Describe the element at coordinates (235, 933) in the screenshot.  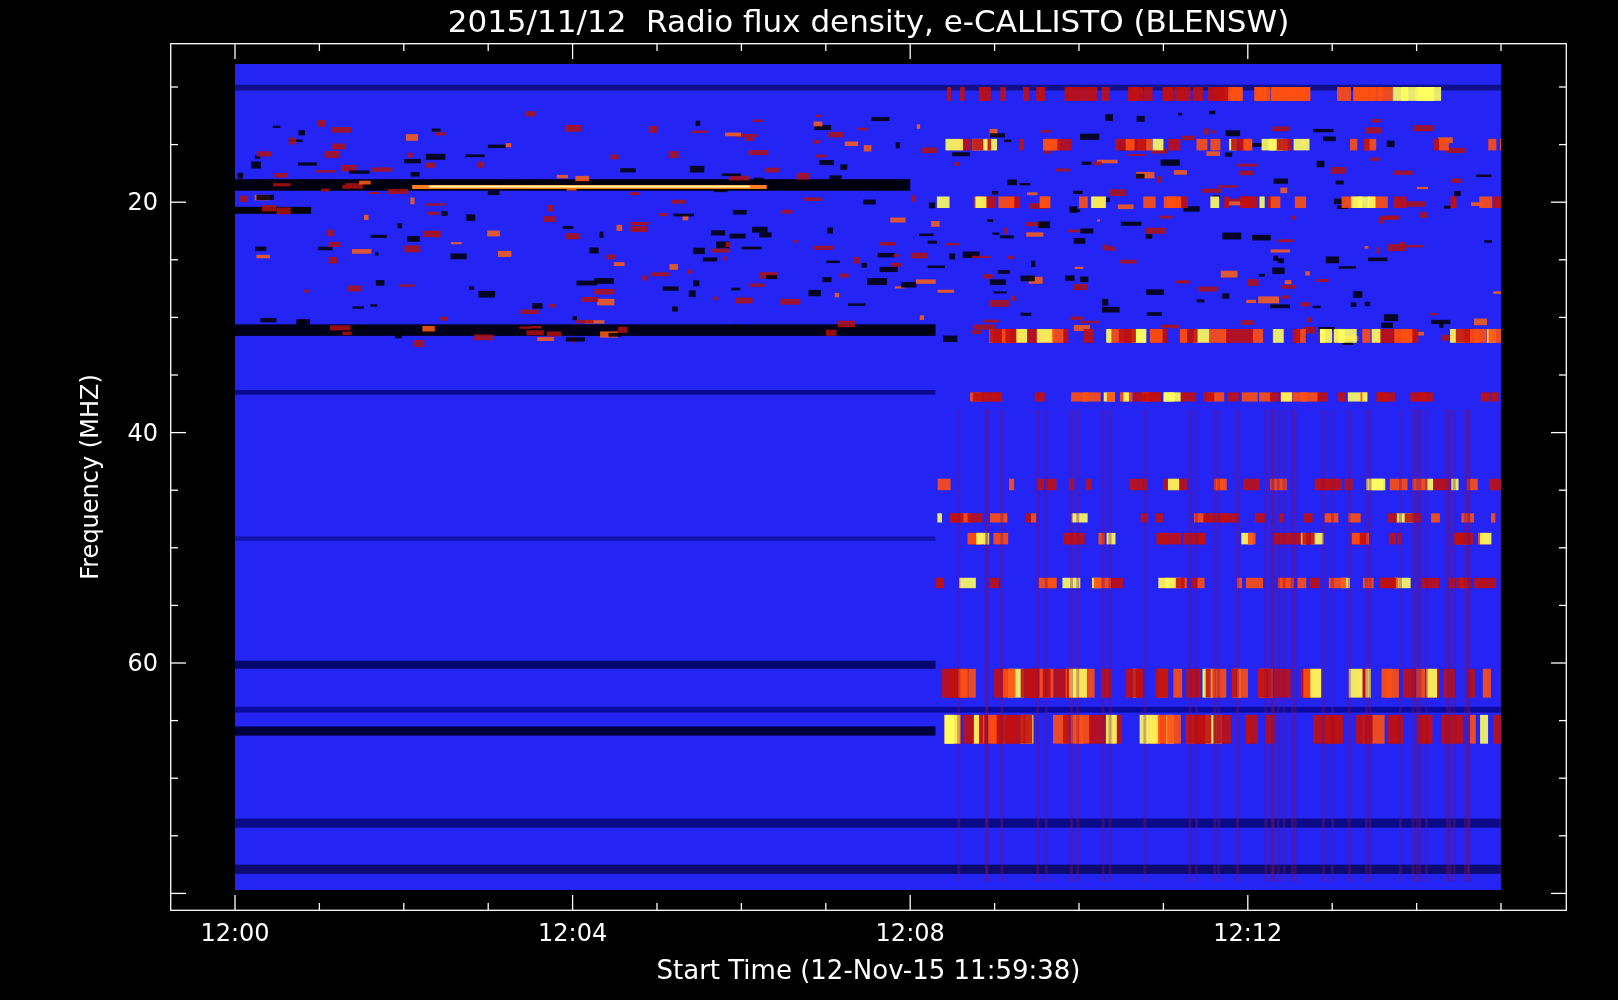
I see `x-tick-label: 12:00` at that location.